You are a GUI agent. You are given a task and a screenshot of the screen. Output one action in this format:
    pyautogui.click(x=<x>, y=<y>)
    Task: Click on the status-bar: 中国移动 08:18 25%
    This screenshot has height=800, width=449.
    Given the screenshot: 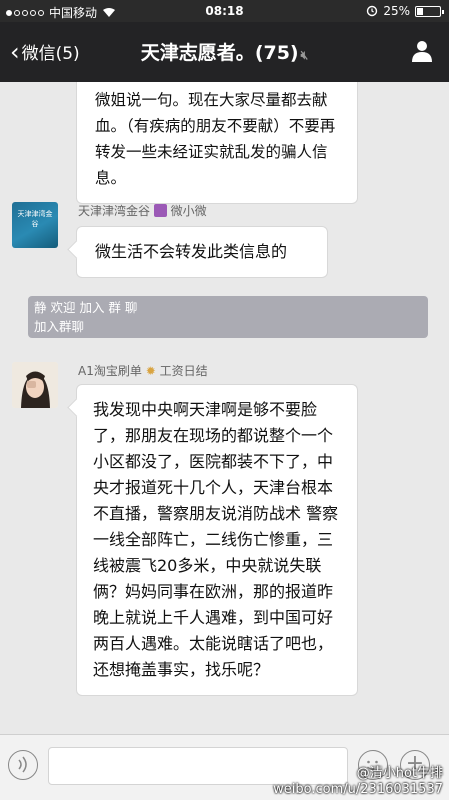 What is the action you would take?
    pyautogui.click(x=224, y=11)
    